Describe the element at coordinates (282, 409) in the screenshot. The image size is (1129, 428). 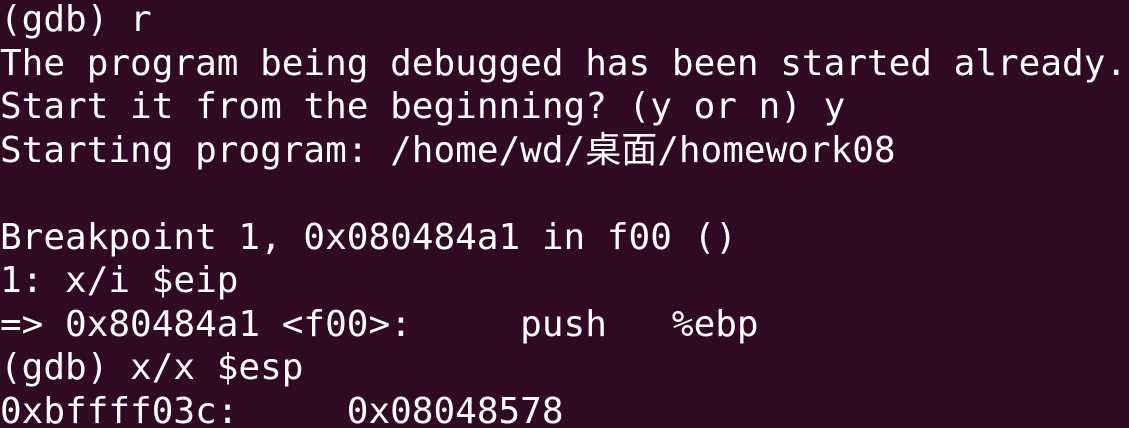
I see `memory-value-line: 0xbffff03c: 0x08048578` at that location.